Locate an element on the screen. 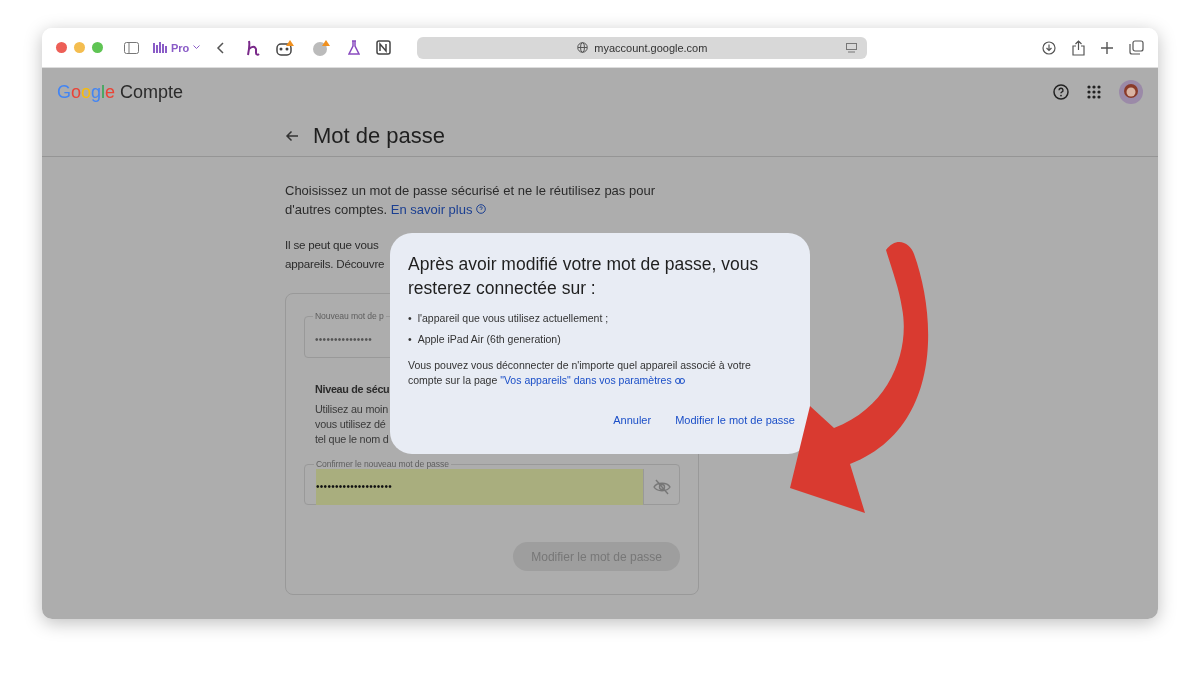 Image resolution: width=1200 pixels, height=675 pixels. field-label: Nouveau mot de p is located at coordinates (349, 316).